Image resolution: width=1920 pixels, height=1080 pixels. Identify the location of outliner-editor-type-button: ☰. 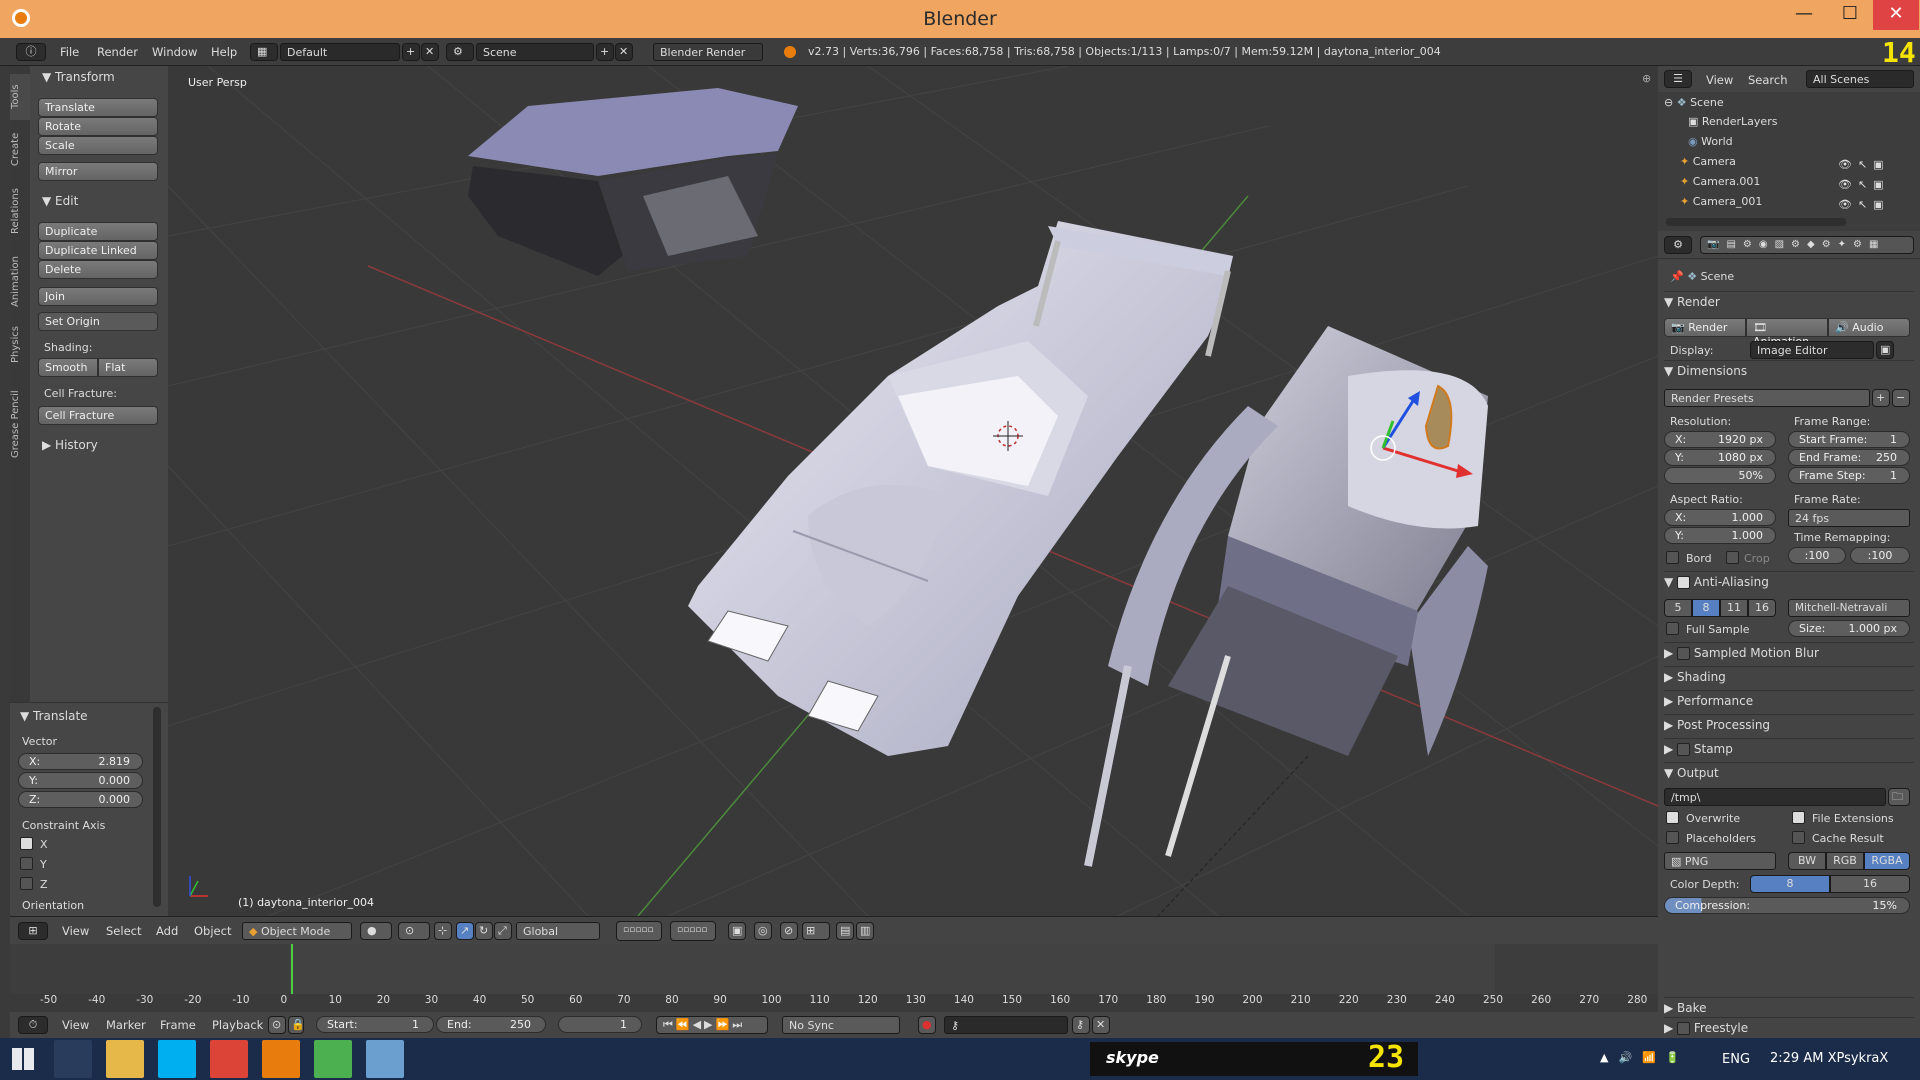
(1678, 79).